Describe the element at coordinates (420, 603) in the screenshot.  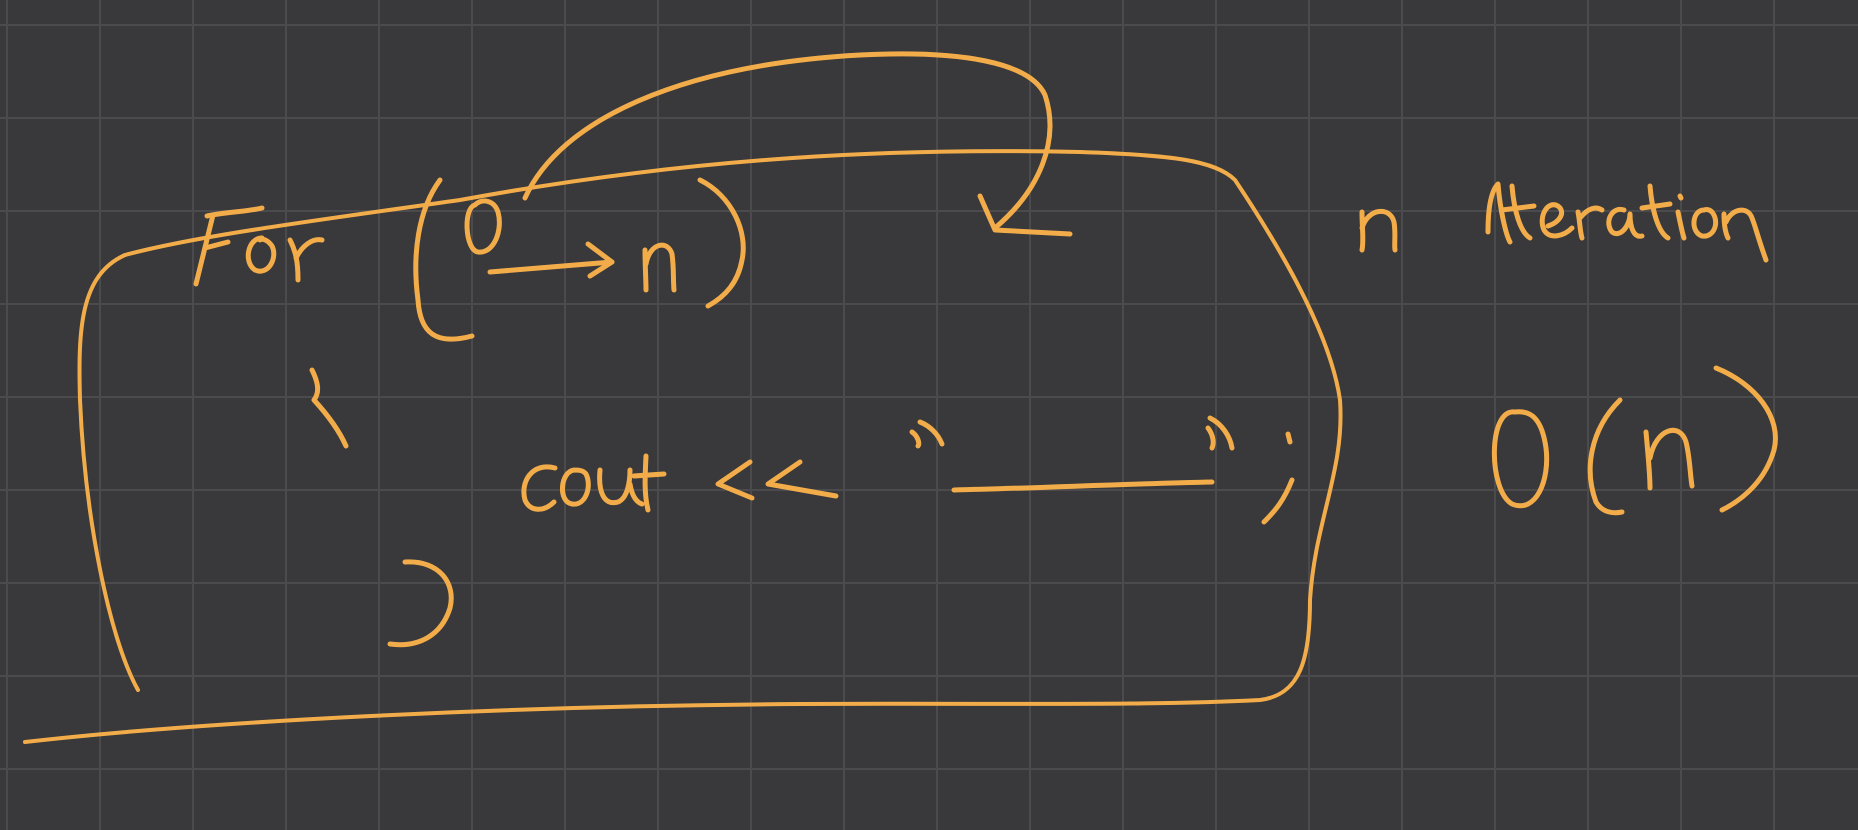
I see `close-brace` at that location.